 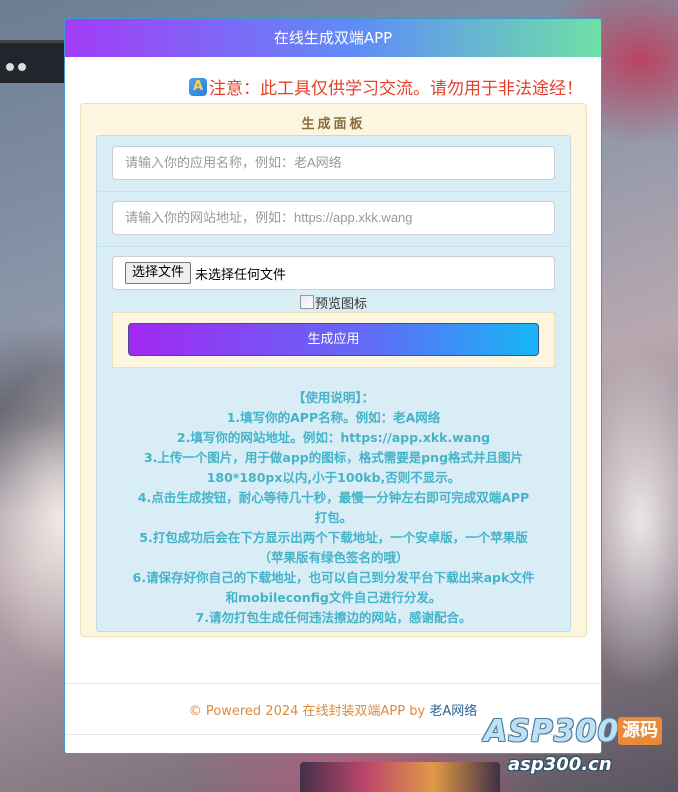 What do you see at coordinates (453, 711) in the screenshot?
I see `footer-author-link: 老A网络` at bounding box center [453, 711].